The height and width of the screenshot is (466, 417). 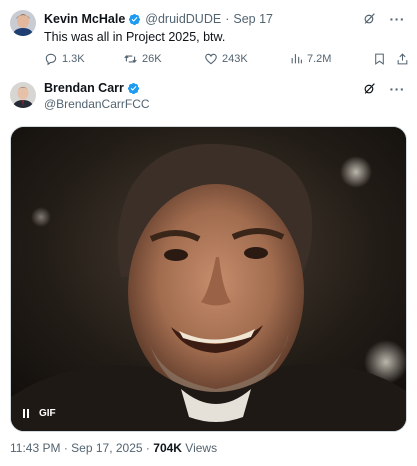 What do you see at coordinates (97, 104) in the screenshot?
I see `author-handle: @BrendanCarrFCC` at bounding box center [97, 104].